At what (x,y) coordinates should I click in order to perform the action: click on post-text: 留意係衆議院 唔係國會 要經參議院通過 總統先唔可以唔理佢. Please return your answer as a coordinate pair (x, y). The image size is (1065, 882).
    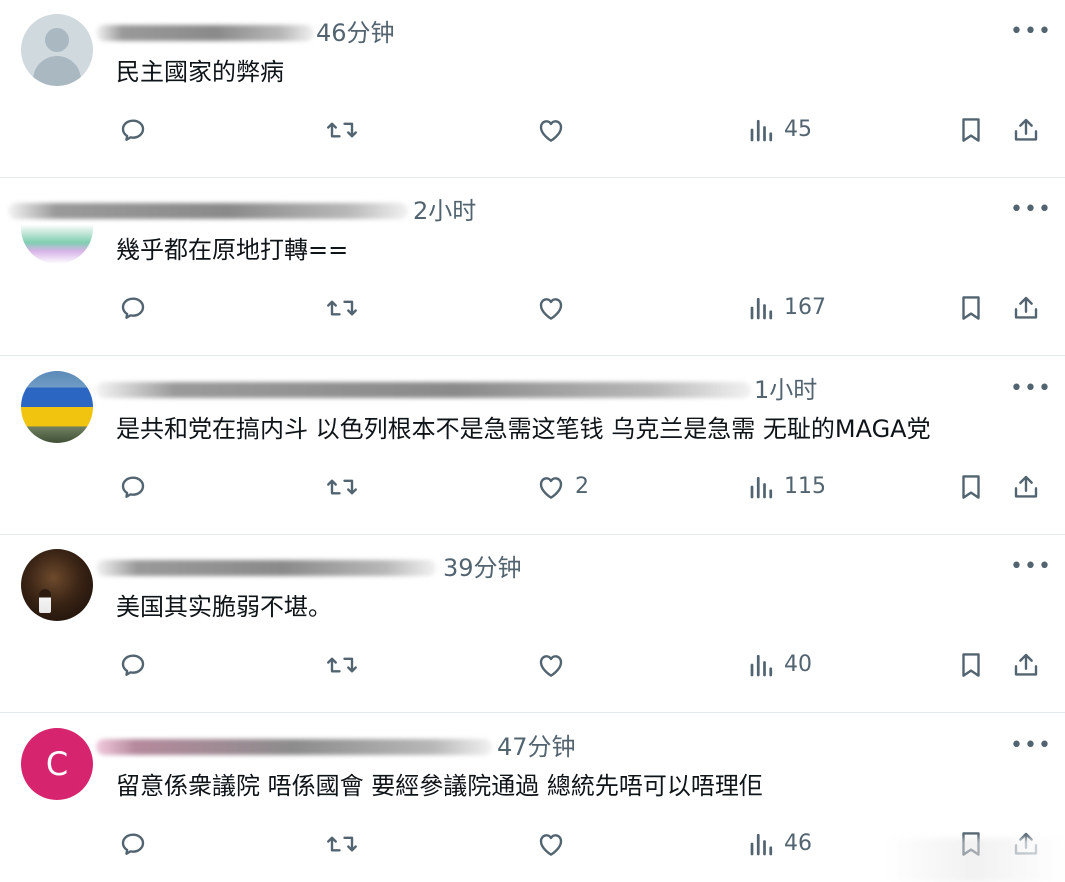
    Looking at the image, I should click on (439, 786).